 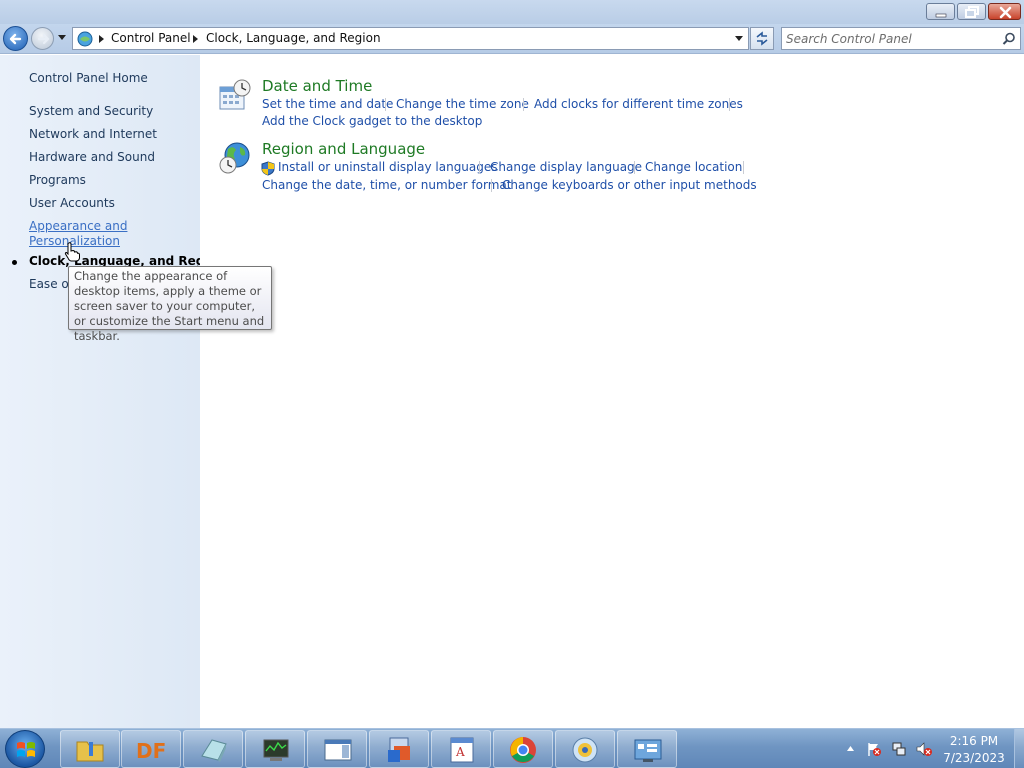 I want to click on forward-button, so click(x=42, y=38).